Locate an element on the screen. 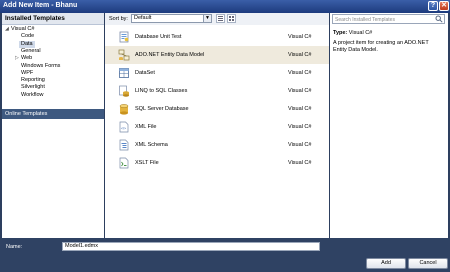  template-item-name: Database Unit Test is located at coordinates (158, 37).